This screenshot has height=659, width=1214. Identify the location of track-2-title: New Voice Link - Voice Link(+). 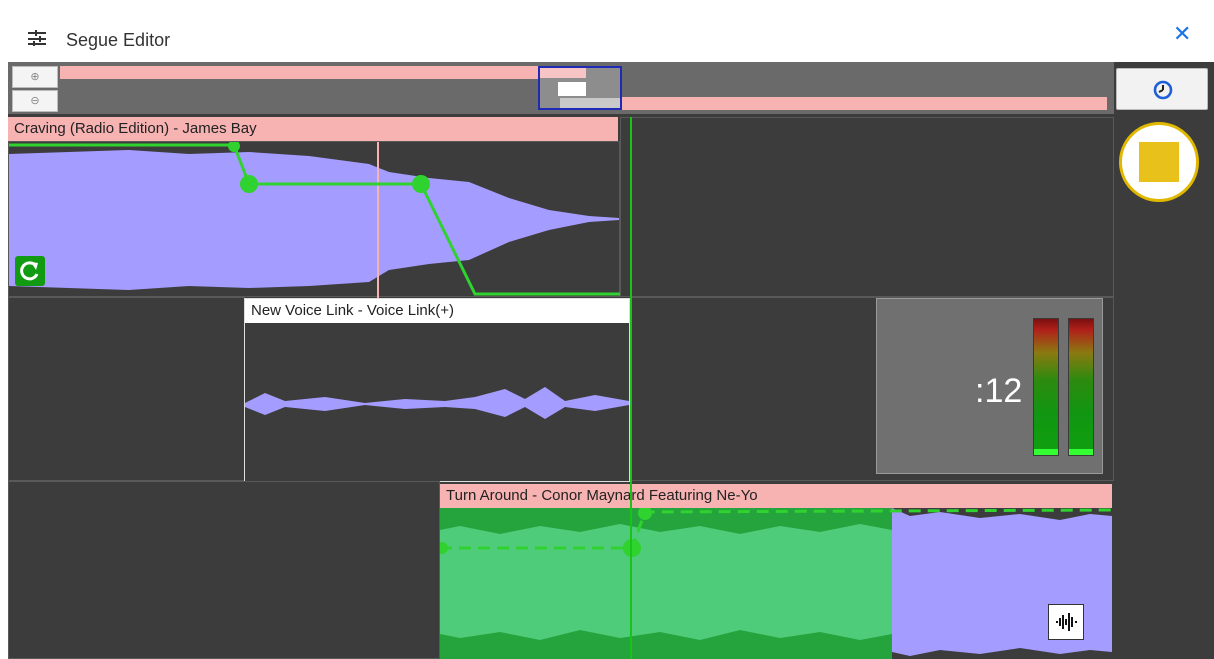
(437, 311).